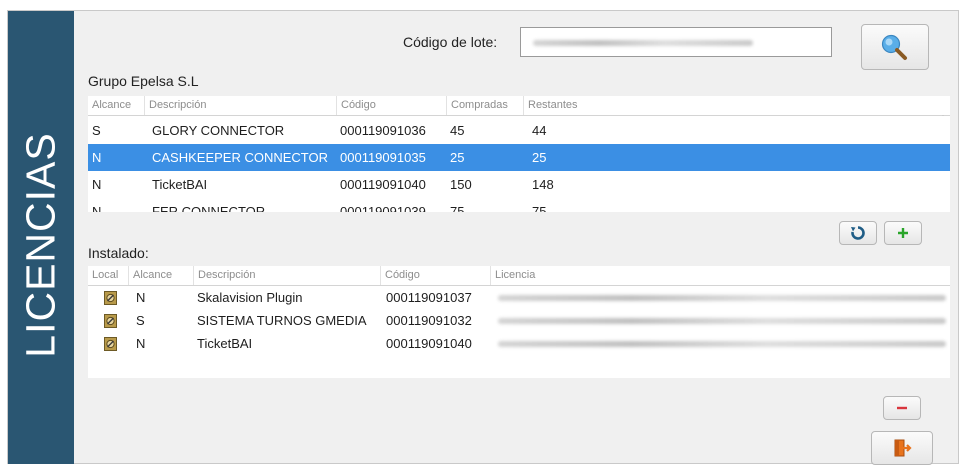 The width and height of the screenshot is (963, 467). I want to click on cell-descripcion: SISTEMA TURNOS GMEDIA, so click(282, 320).